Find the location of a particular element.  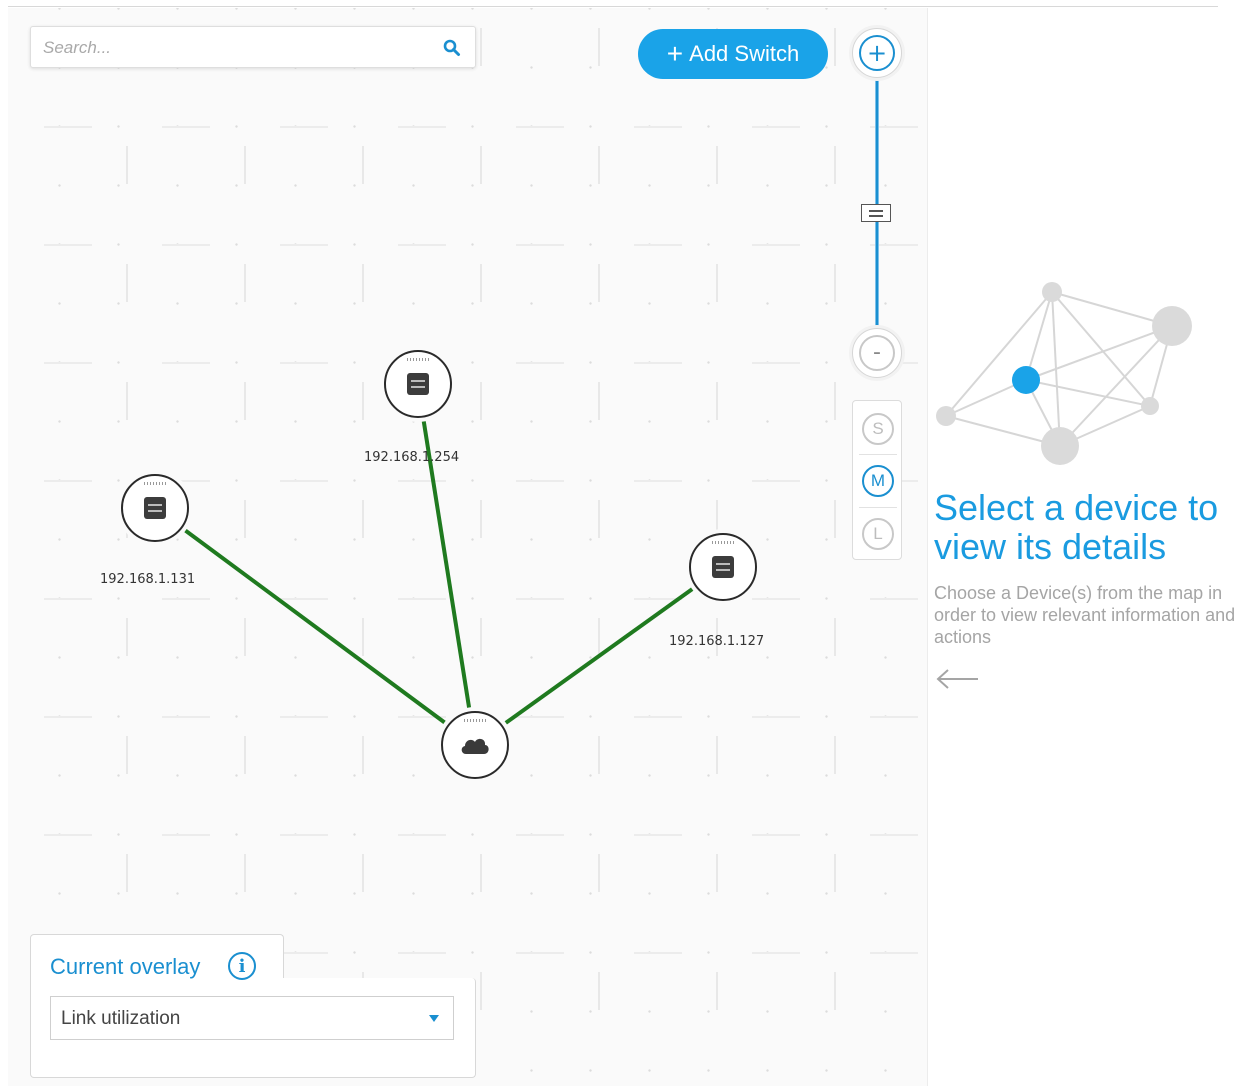

cloud-node is located at coordinates (475, 745).